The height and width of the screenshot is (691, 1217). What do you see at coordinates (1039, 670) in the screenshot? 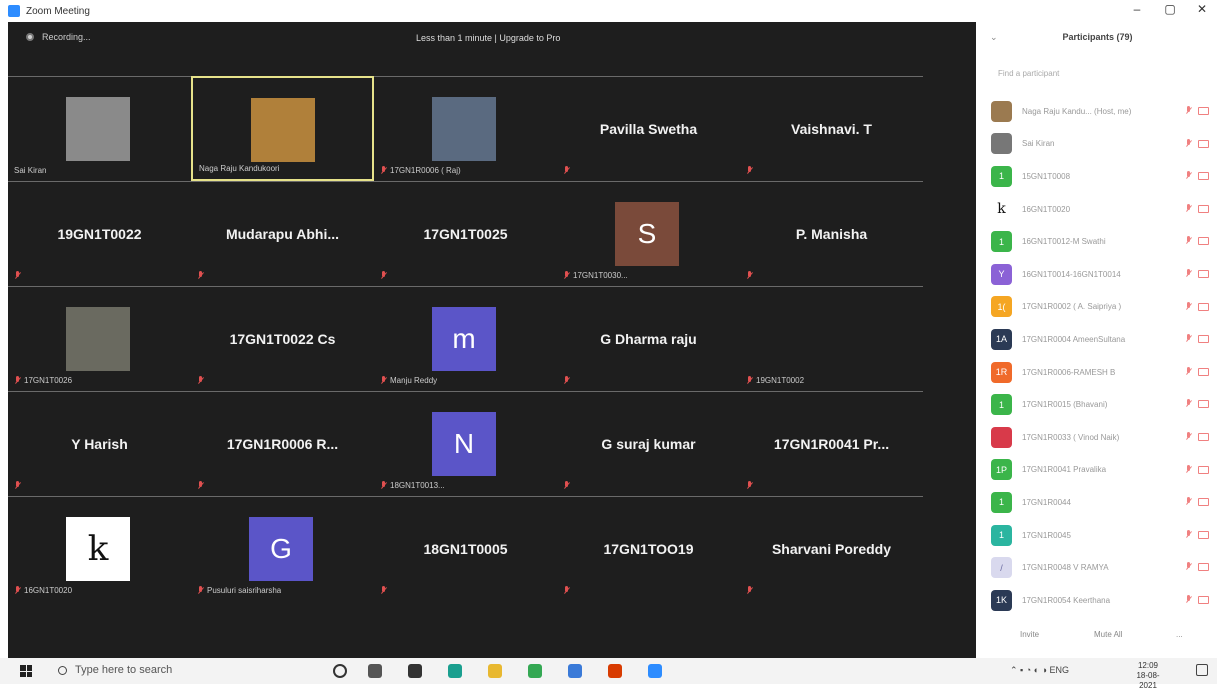
I see `system-tray: ⌃ ▪ ◔ ◐ ◑ ENG` at bounding box center [1039, 670].